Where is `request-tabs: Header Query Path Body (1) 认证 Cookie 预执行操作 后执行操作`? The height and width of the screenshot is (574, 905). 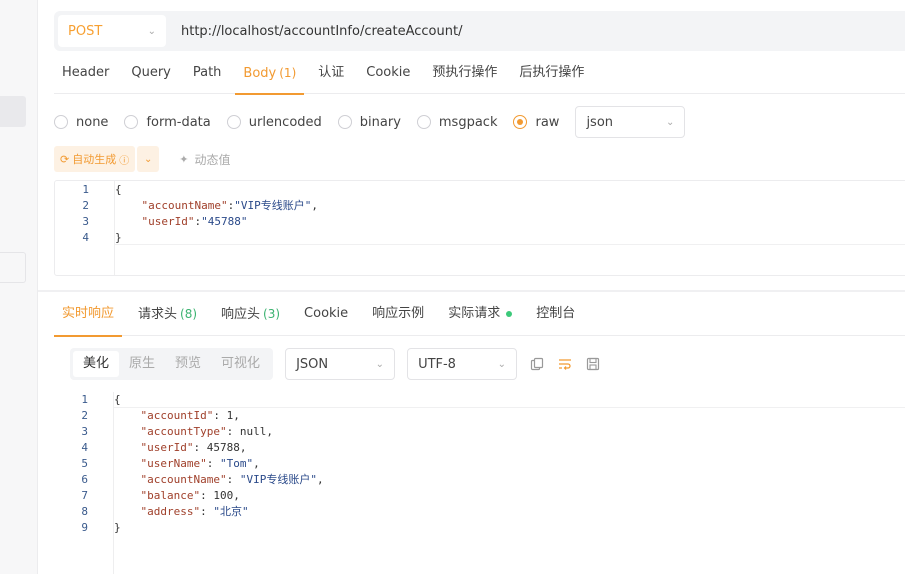
request-tabs: Header Query Path Body (1) 认证 Cookie 预执行操作 后执行操作 is located at coordinates (479, 77).